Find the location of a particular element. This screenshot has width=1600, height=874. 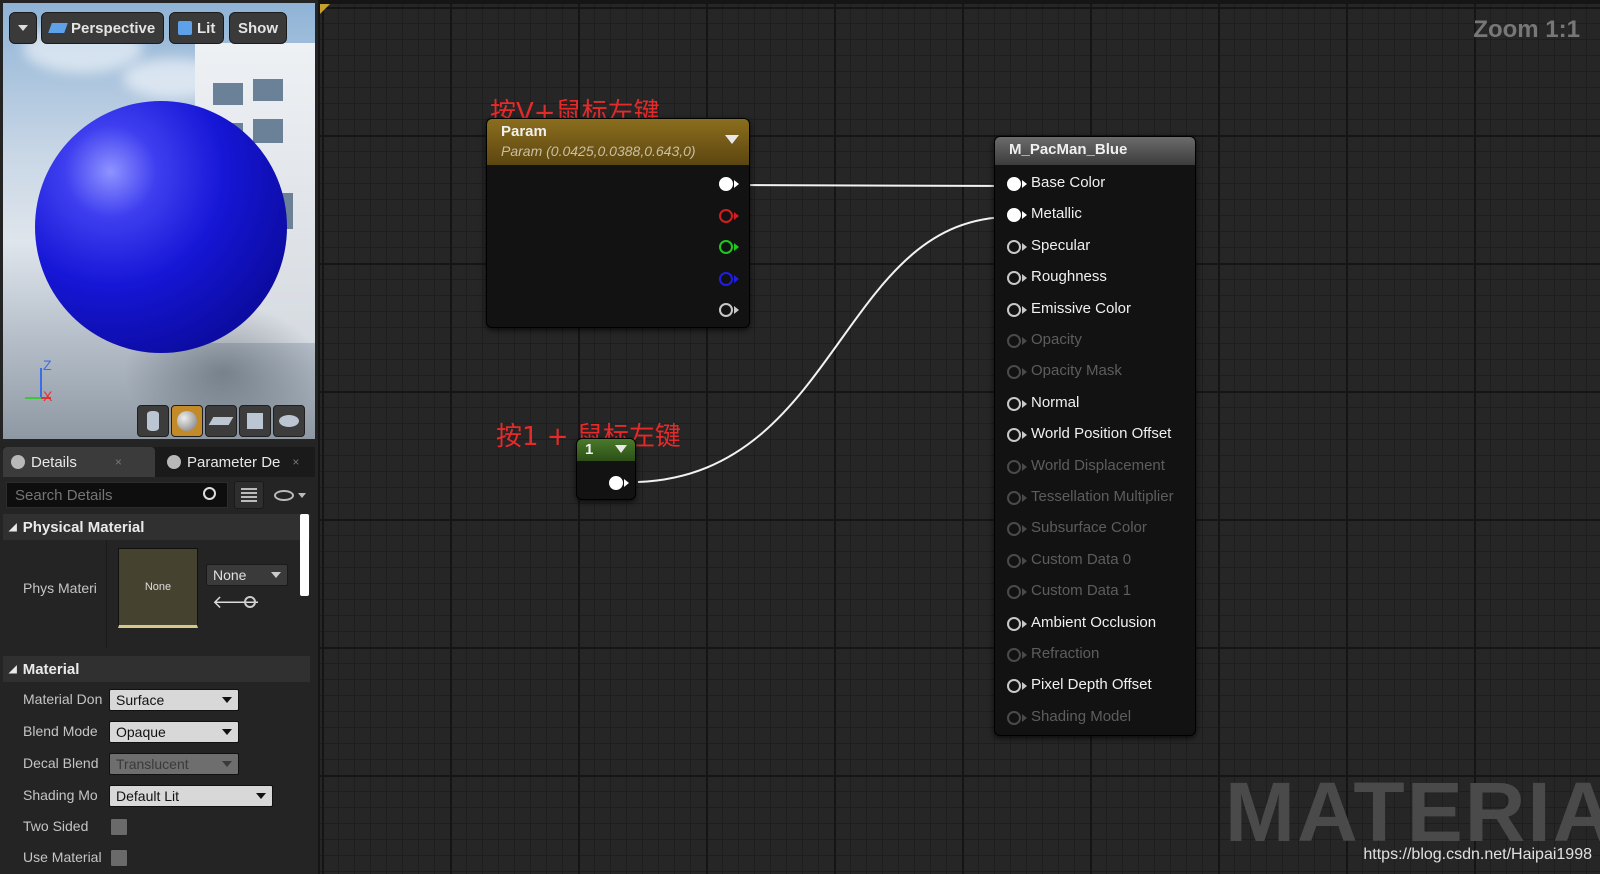

material-input-row: Shading Model is located at coordinates (1095, 718).